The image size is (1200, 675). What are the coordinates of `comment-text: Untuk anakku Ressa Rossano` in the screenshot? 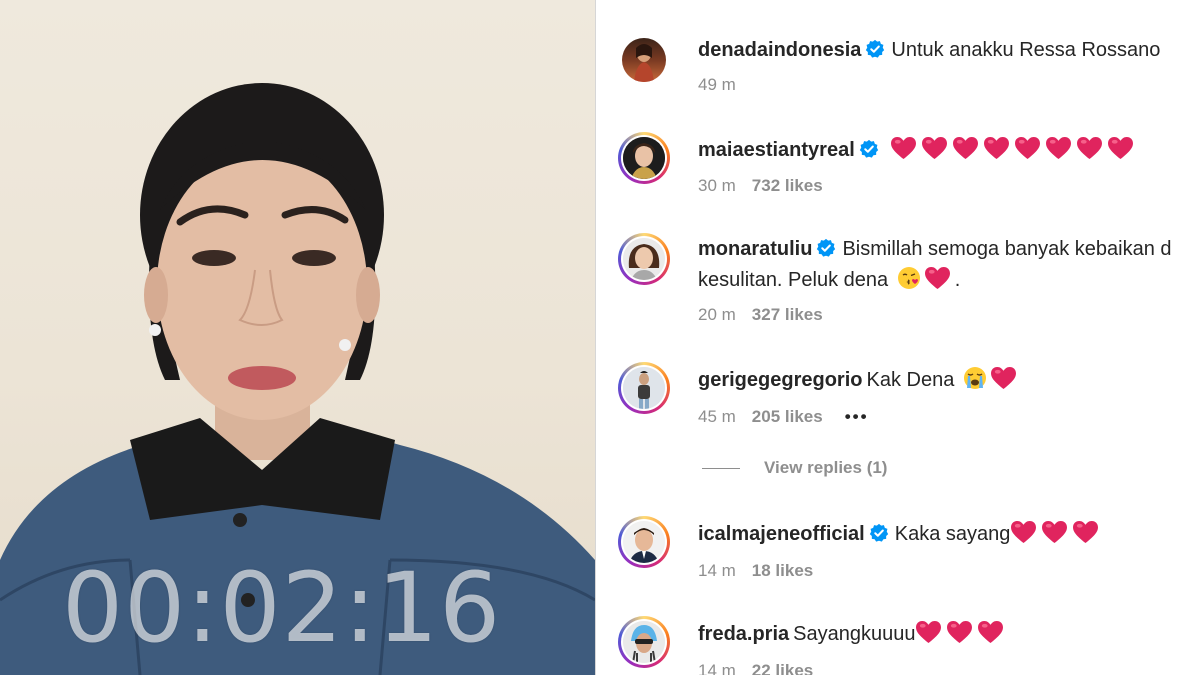 It's located at (1026, 50).